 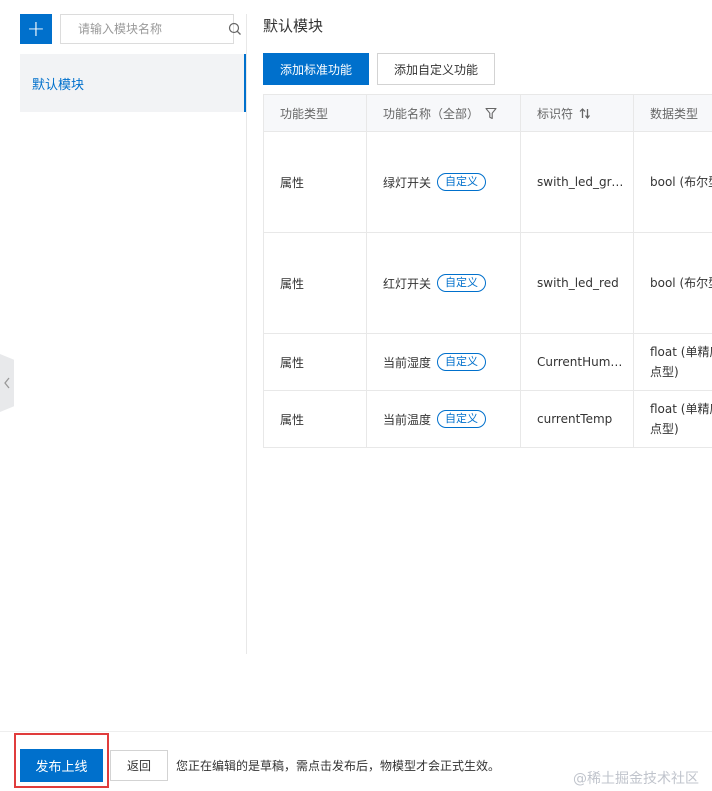 I want to click on module-item-label: 默认模块, so click(x=58, y=85).